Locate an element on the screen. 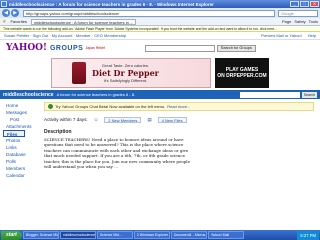 This screenshot has width=320, height=240. sidebar-item-attachments: Attachments is located at coordinates (21, 126).